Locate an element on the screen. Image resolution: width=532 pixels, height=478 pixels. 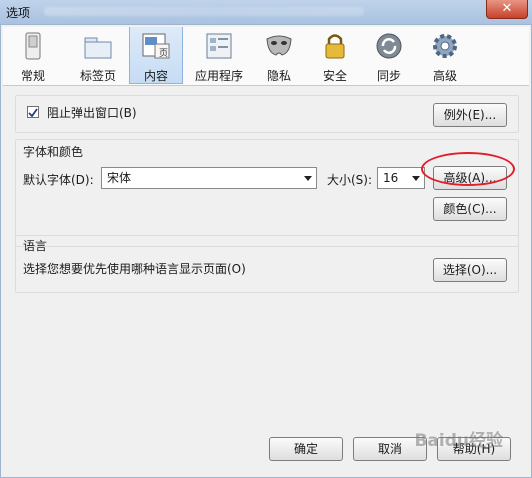
title-bar: 选项 ✕ is located at coordinates (266, 12).